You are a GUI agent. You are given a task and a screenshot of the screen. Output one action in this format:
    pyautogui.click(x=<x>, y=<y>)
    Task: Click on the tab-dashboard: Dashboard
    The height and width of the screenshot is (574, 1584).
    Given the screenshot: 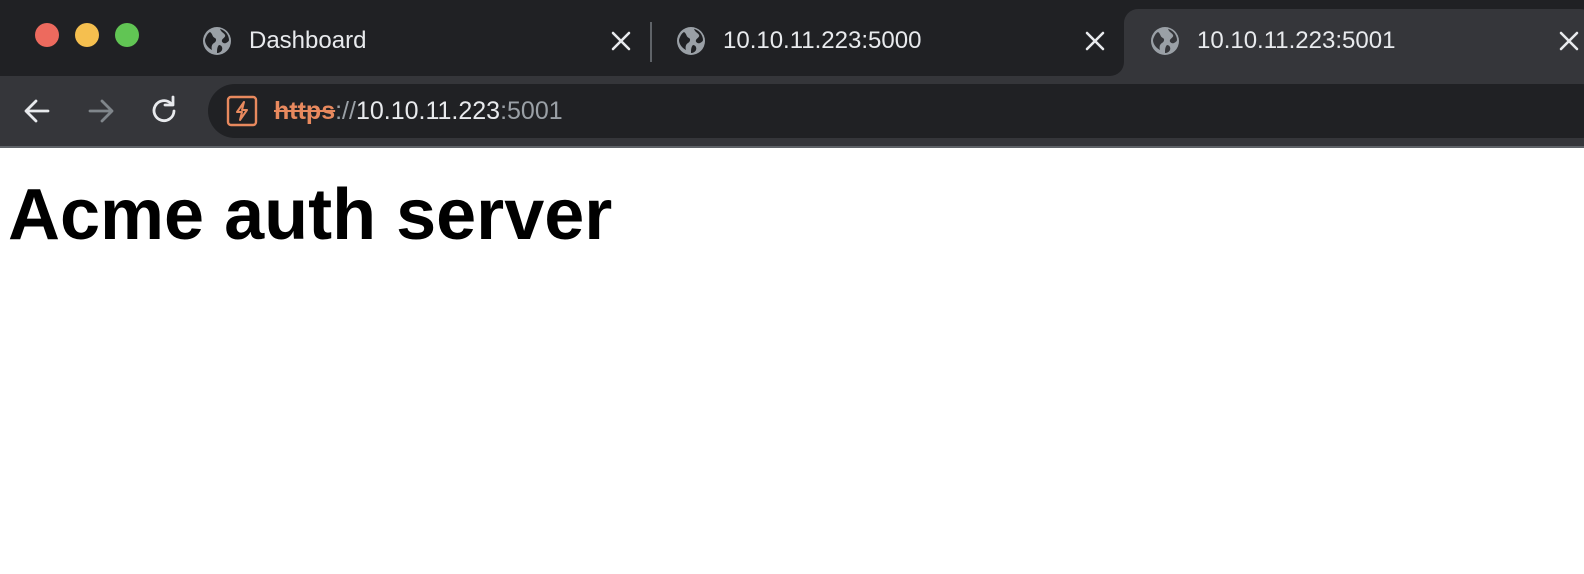 What is the action you would take?
    pyautogui.click(x=412, y=38)
    